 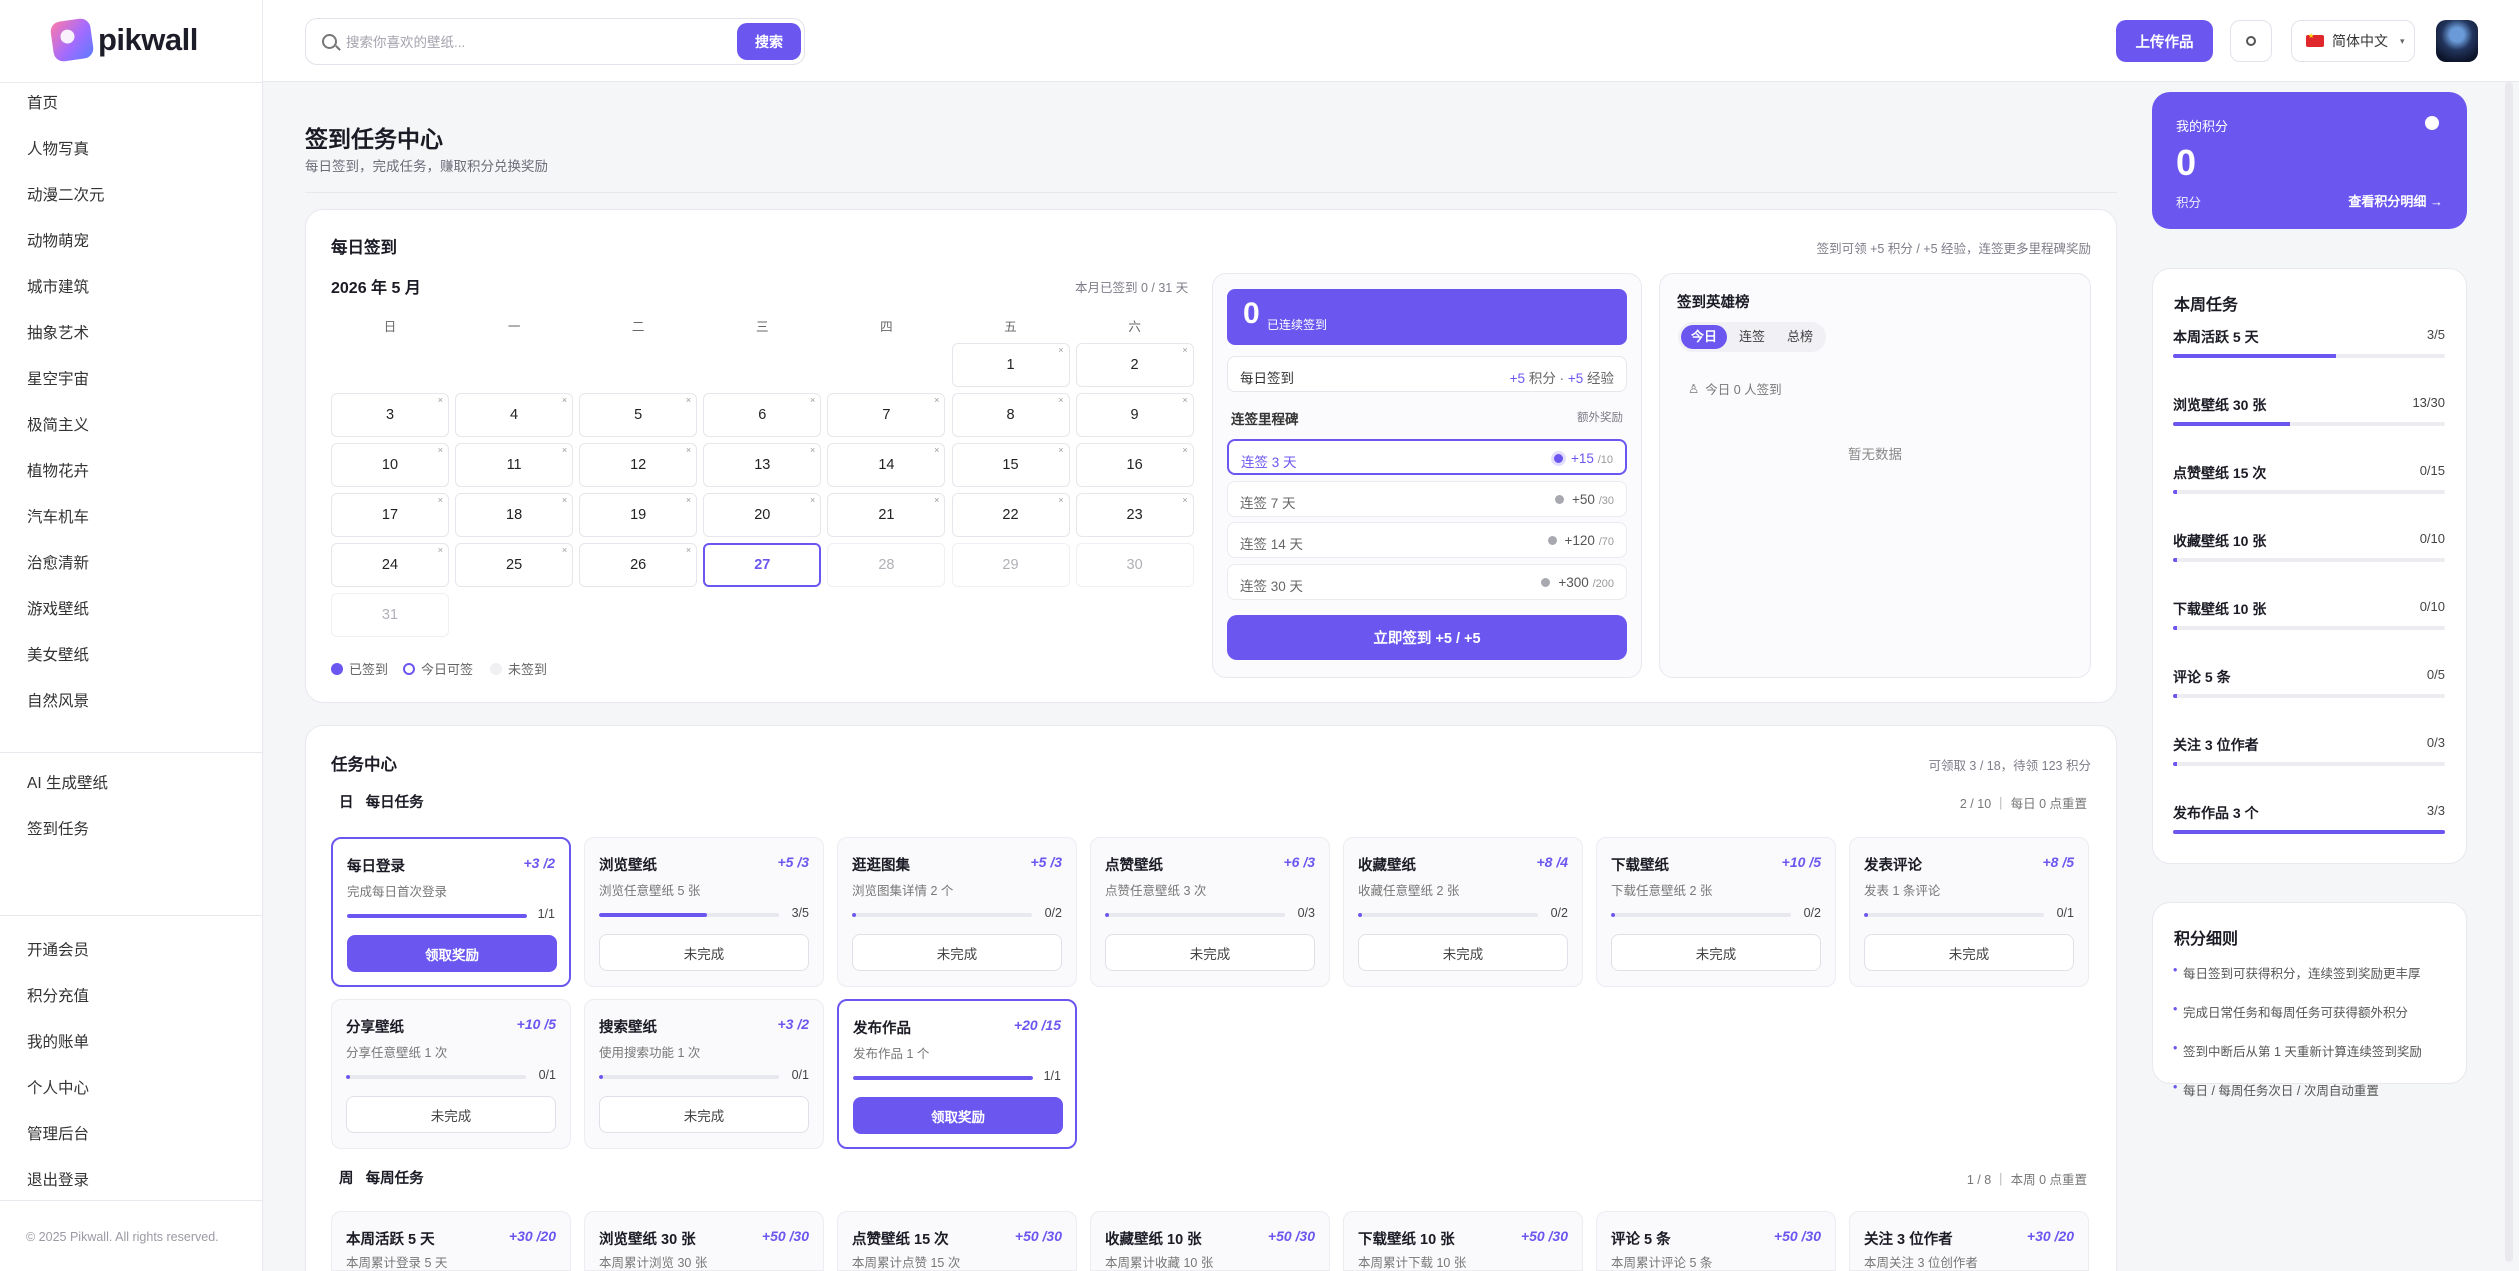 What do you see at coordinates (451, 1114) in the screenshot?
I see `task-status-button: 未完成` at bounding box center [451, 1114].